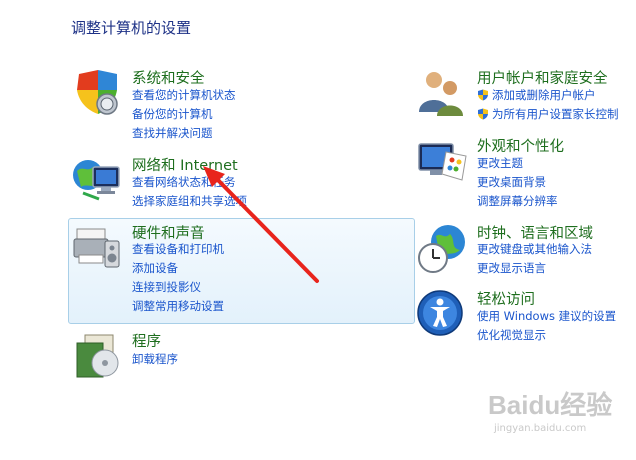 This screenshot has height=460, width=636. I want to click on category-title-programs: 程序, so click(146, 340).